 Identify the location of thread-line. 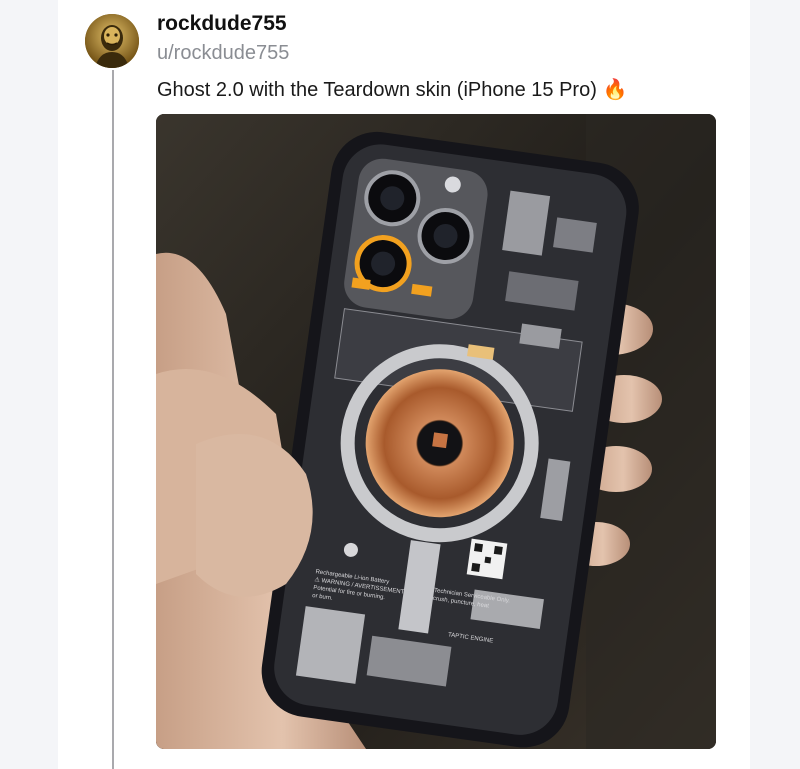
(113, 419).